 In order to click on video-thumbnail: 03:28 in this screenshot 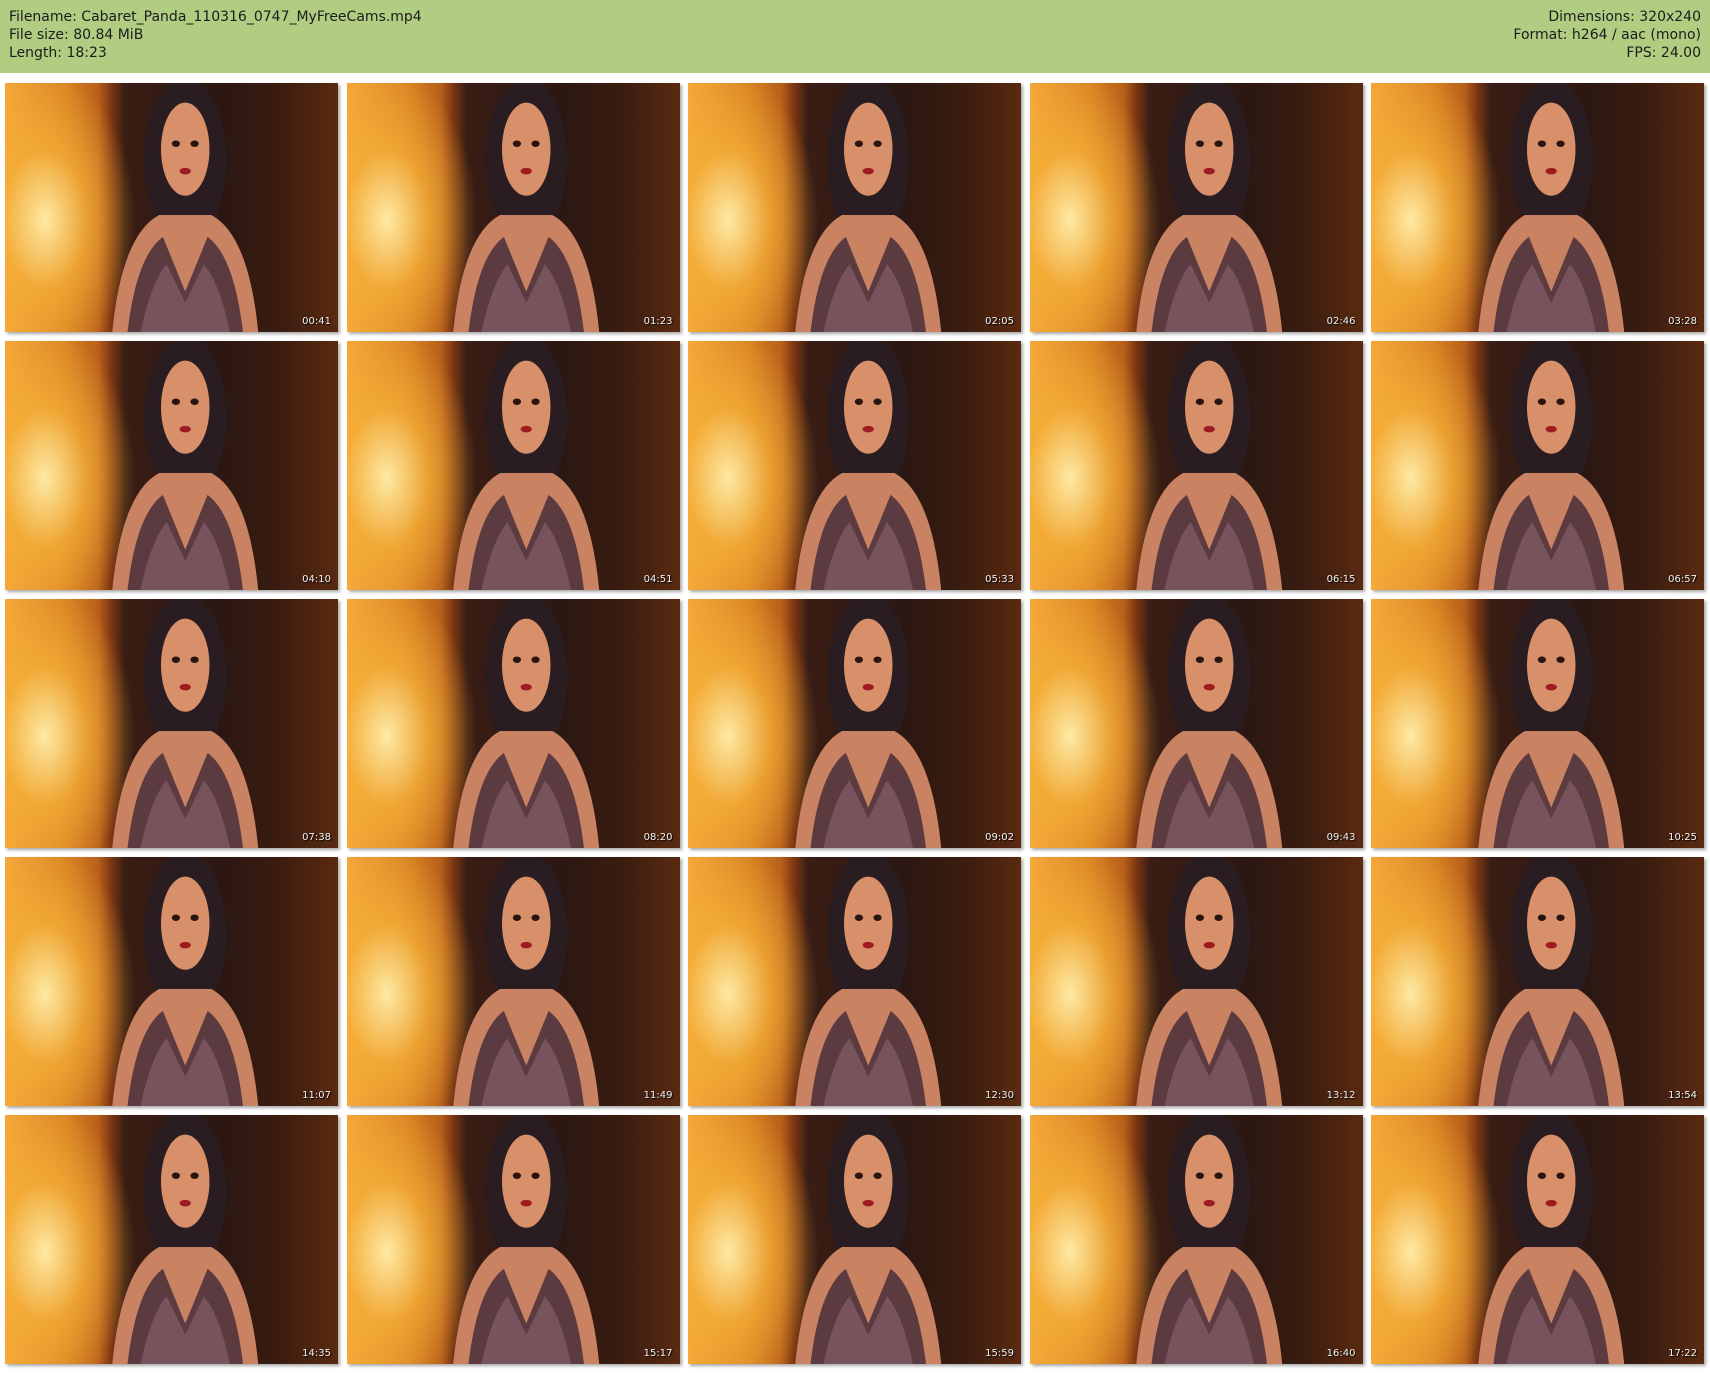, I will do `click(1537, 207)`.